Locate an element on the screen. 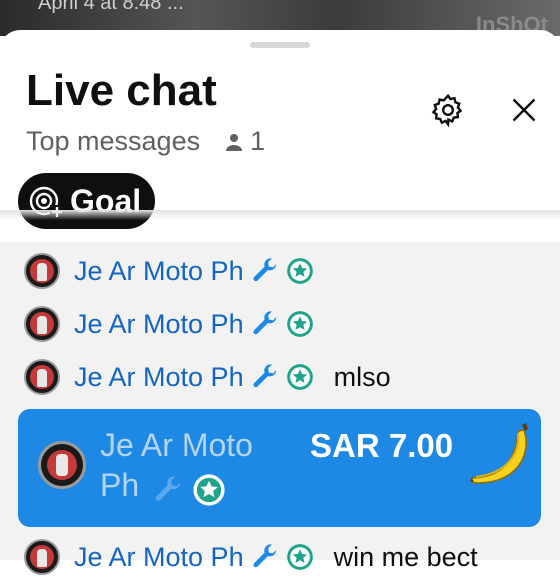 Image resolution: width=560 pixels, height=577 pixels. viewer-count-value: 1 is located at coordinates (258, 141).